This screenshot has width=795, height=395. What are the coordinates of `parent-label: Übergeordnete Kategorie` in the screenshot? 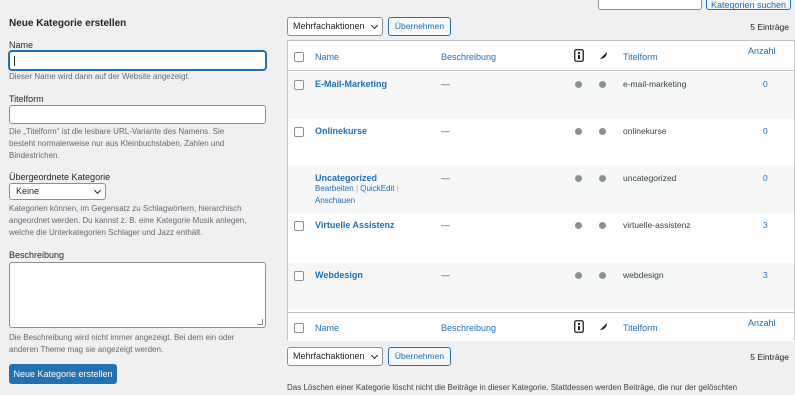 It's located at (60, 177).